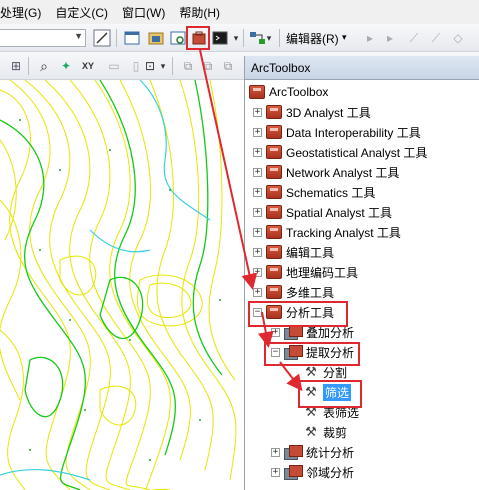  What do you see at coordinates (102, 38) in the screenshot?
I see `editor-toolbar-icon` at bounding box center [102, 38].